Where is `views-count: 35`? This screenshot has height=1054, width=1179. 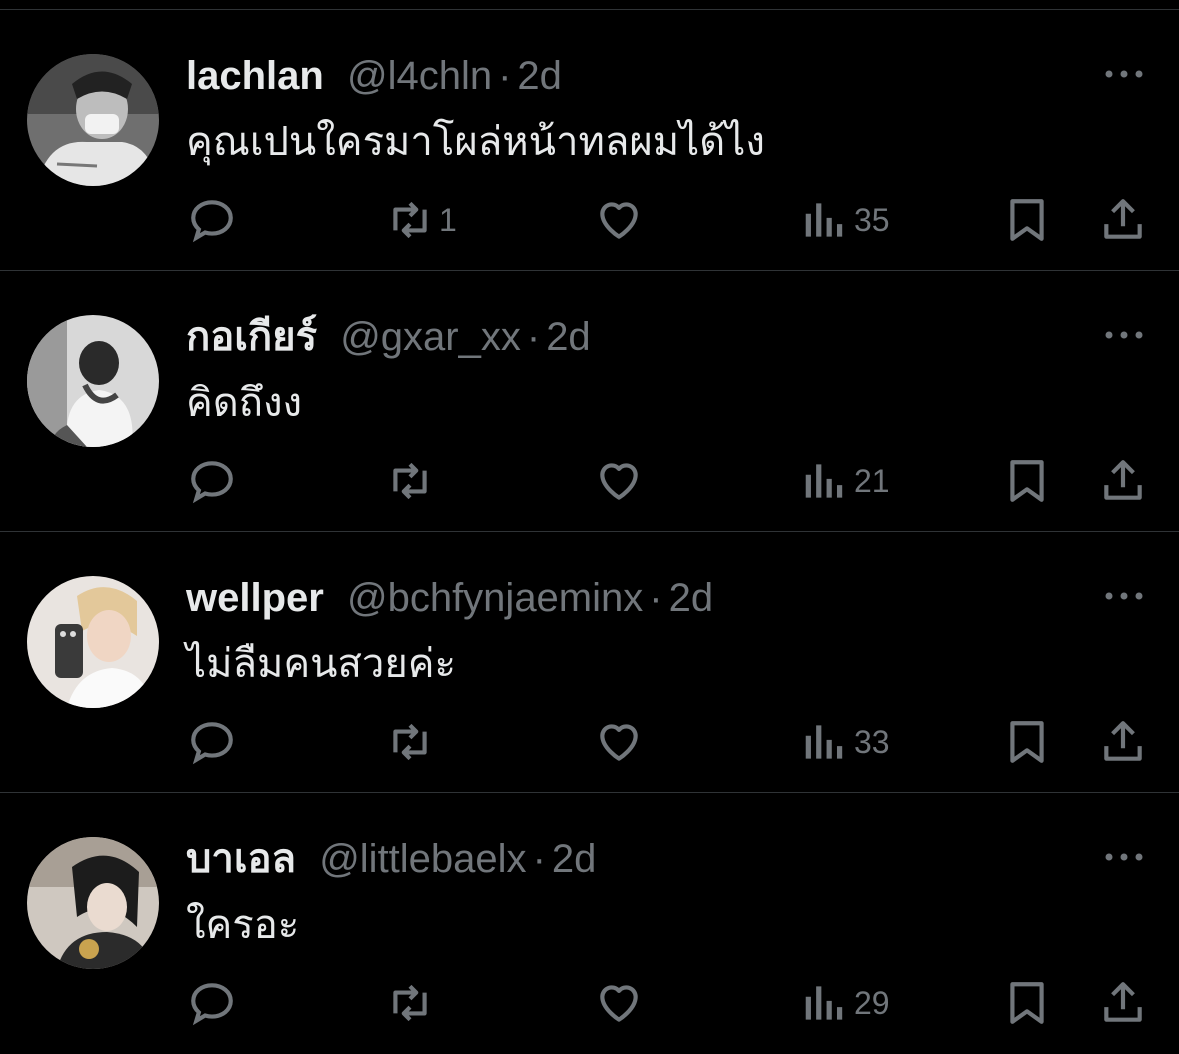 views-count: 35 is located at coordinates (872, 219).